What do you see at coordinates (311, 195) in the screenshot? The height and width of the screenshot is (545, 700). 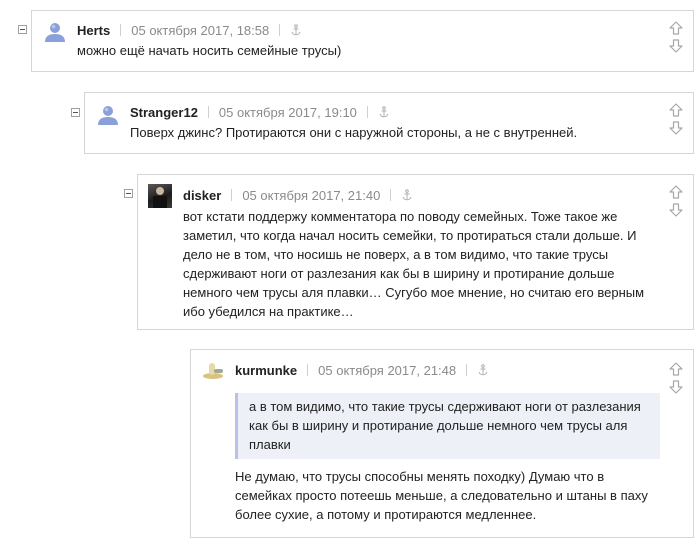 I see `comment-date: 05 октября 2017, 21:40` at bounding box center [311, 195].